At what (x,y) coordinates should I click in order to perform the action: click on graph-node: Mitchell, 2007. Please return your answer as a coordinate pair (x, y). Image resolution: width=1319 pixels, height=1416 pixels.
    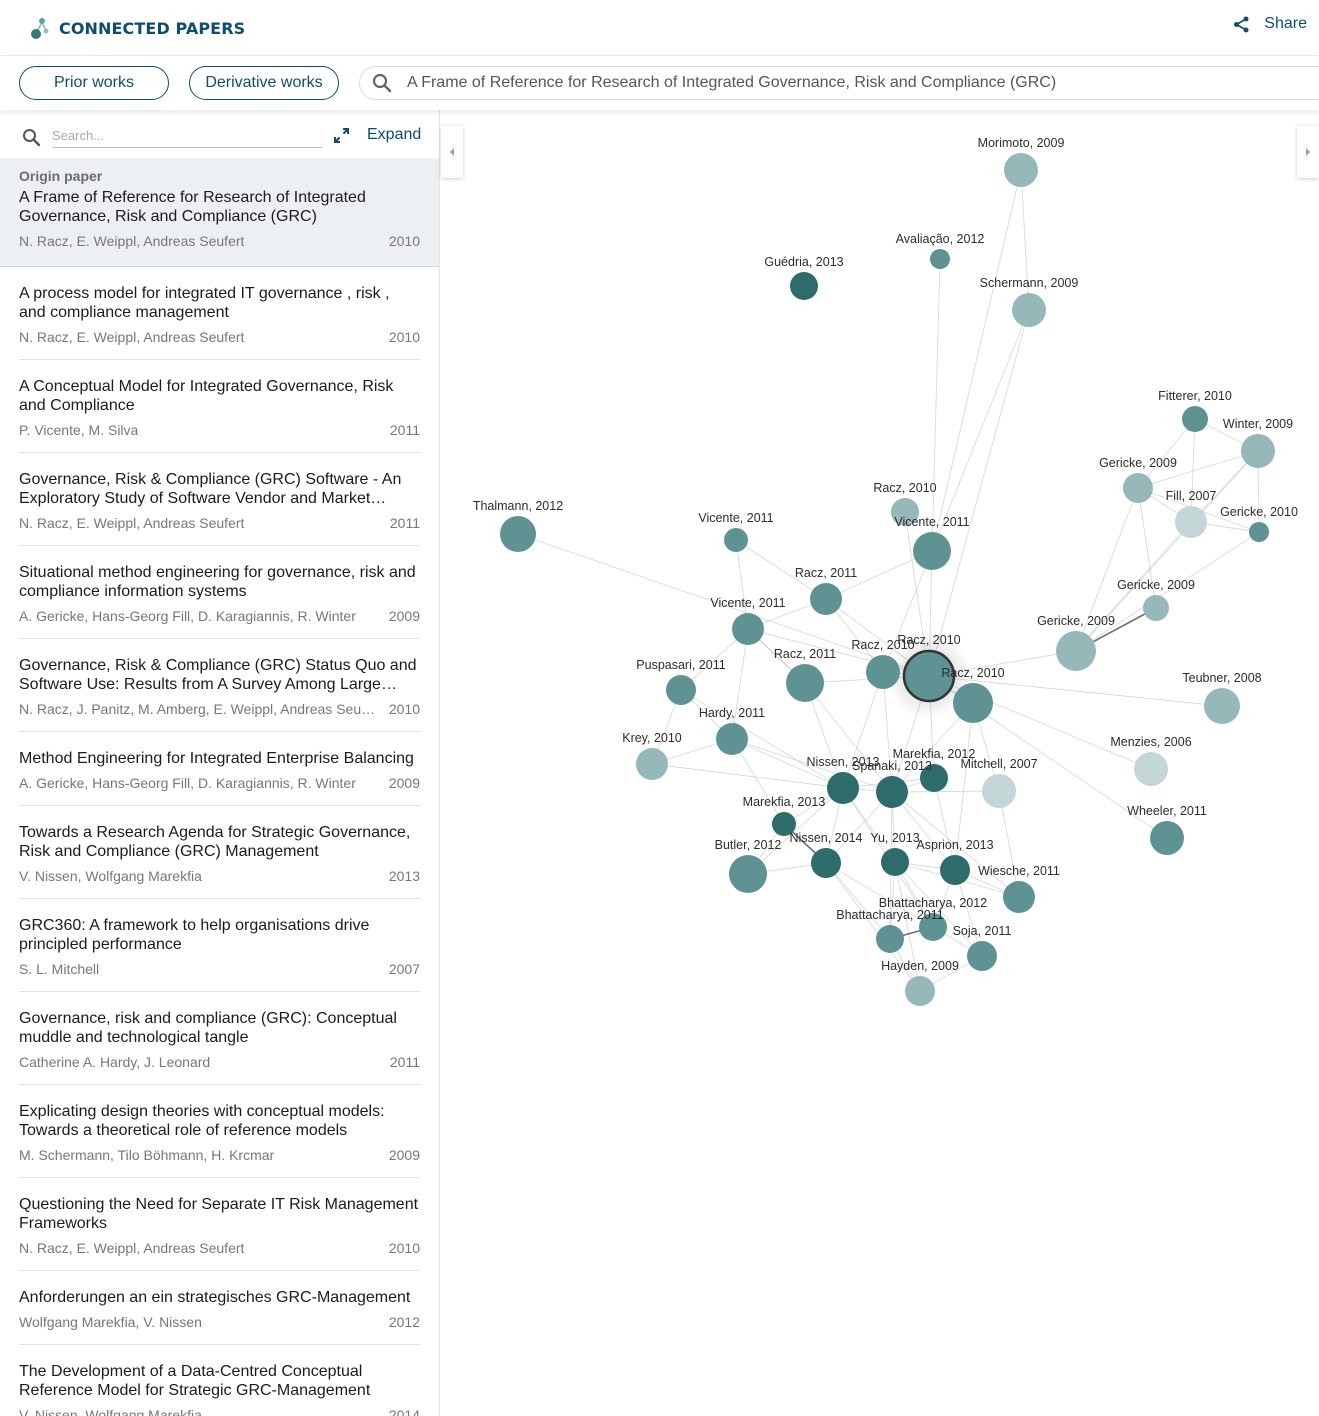
    Looking at the image, I should click on (999, 782).